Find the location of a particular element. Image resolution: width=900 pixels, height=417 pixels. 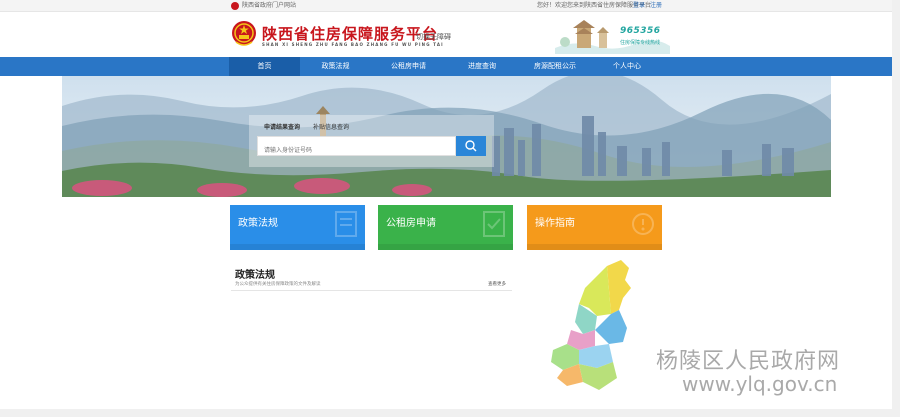

nav-item-progress: 进度查询 is located at coordinates (482, 66).